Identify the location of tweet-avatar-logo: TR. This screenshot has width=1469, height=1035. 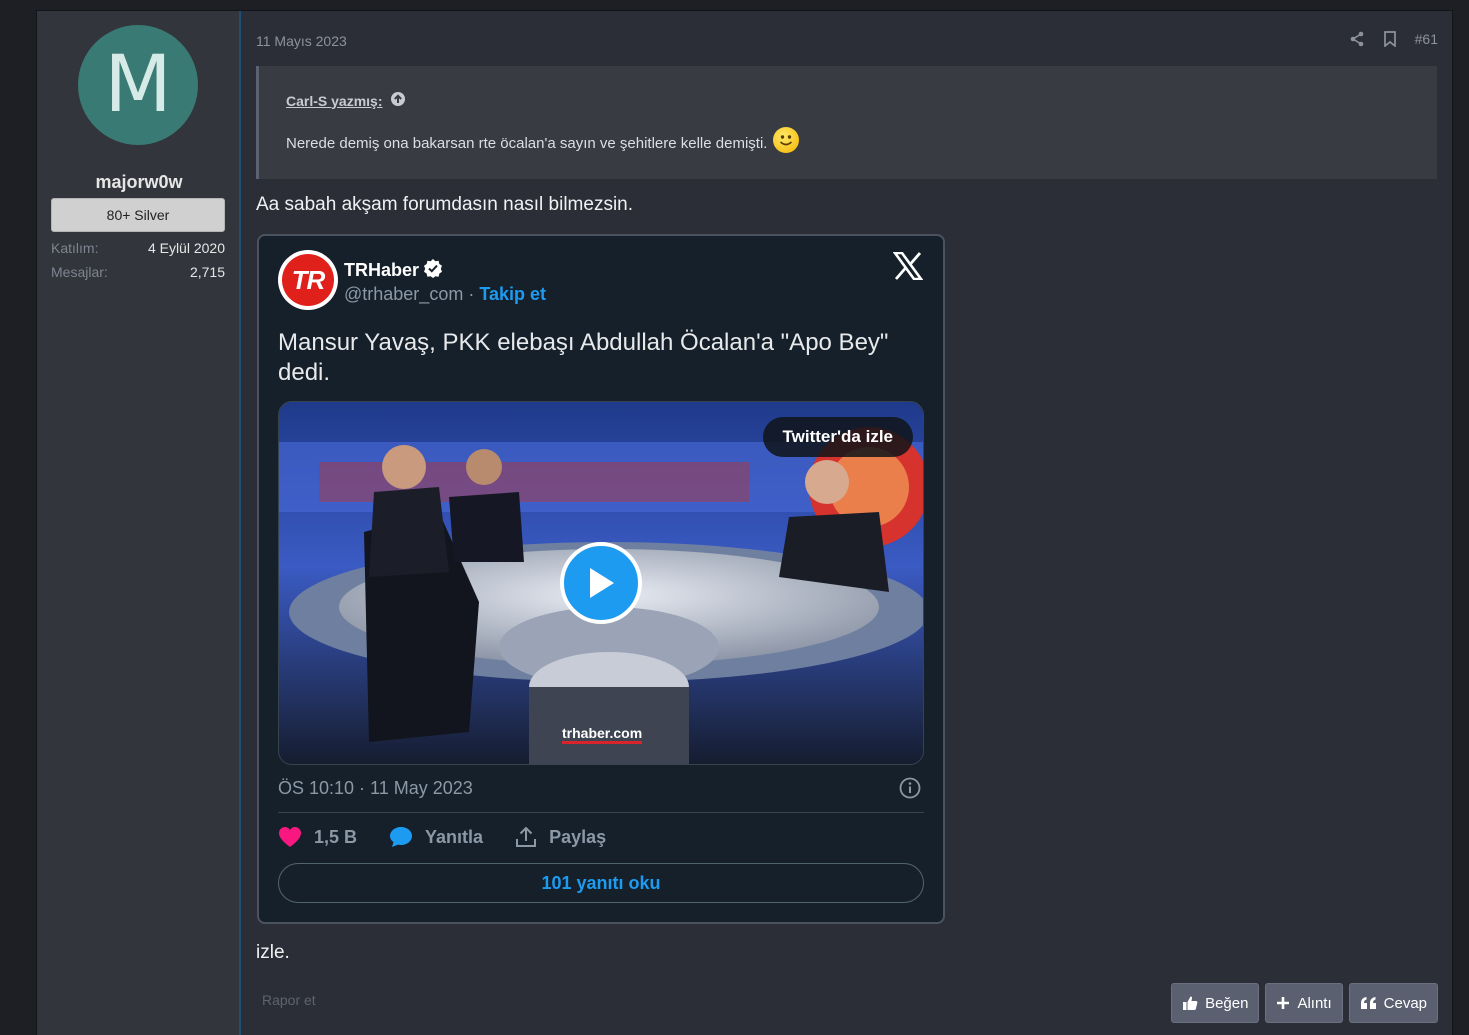
(308, 280).